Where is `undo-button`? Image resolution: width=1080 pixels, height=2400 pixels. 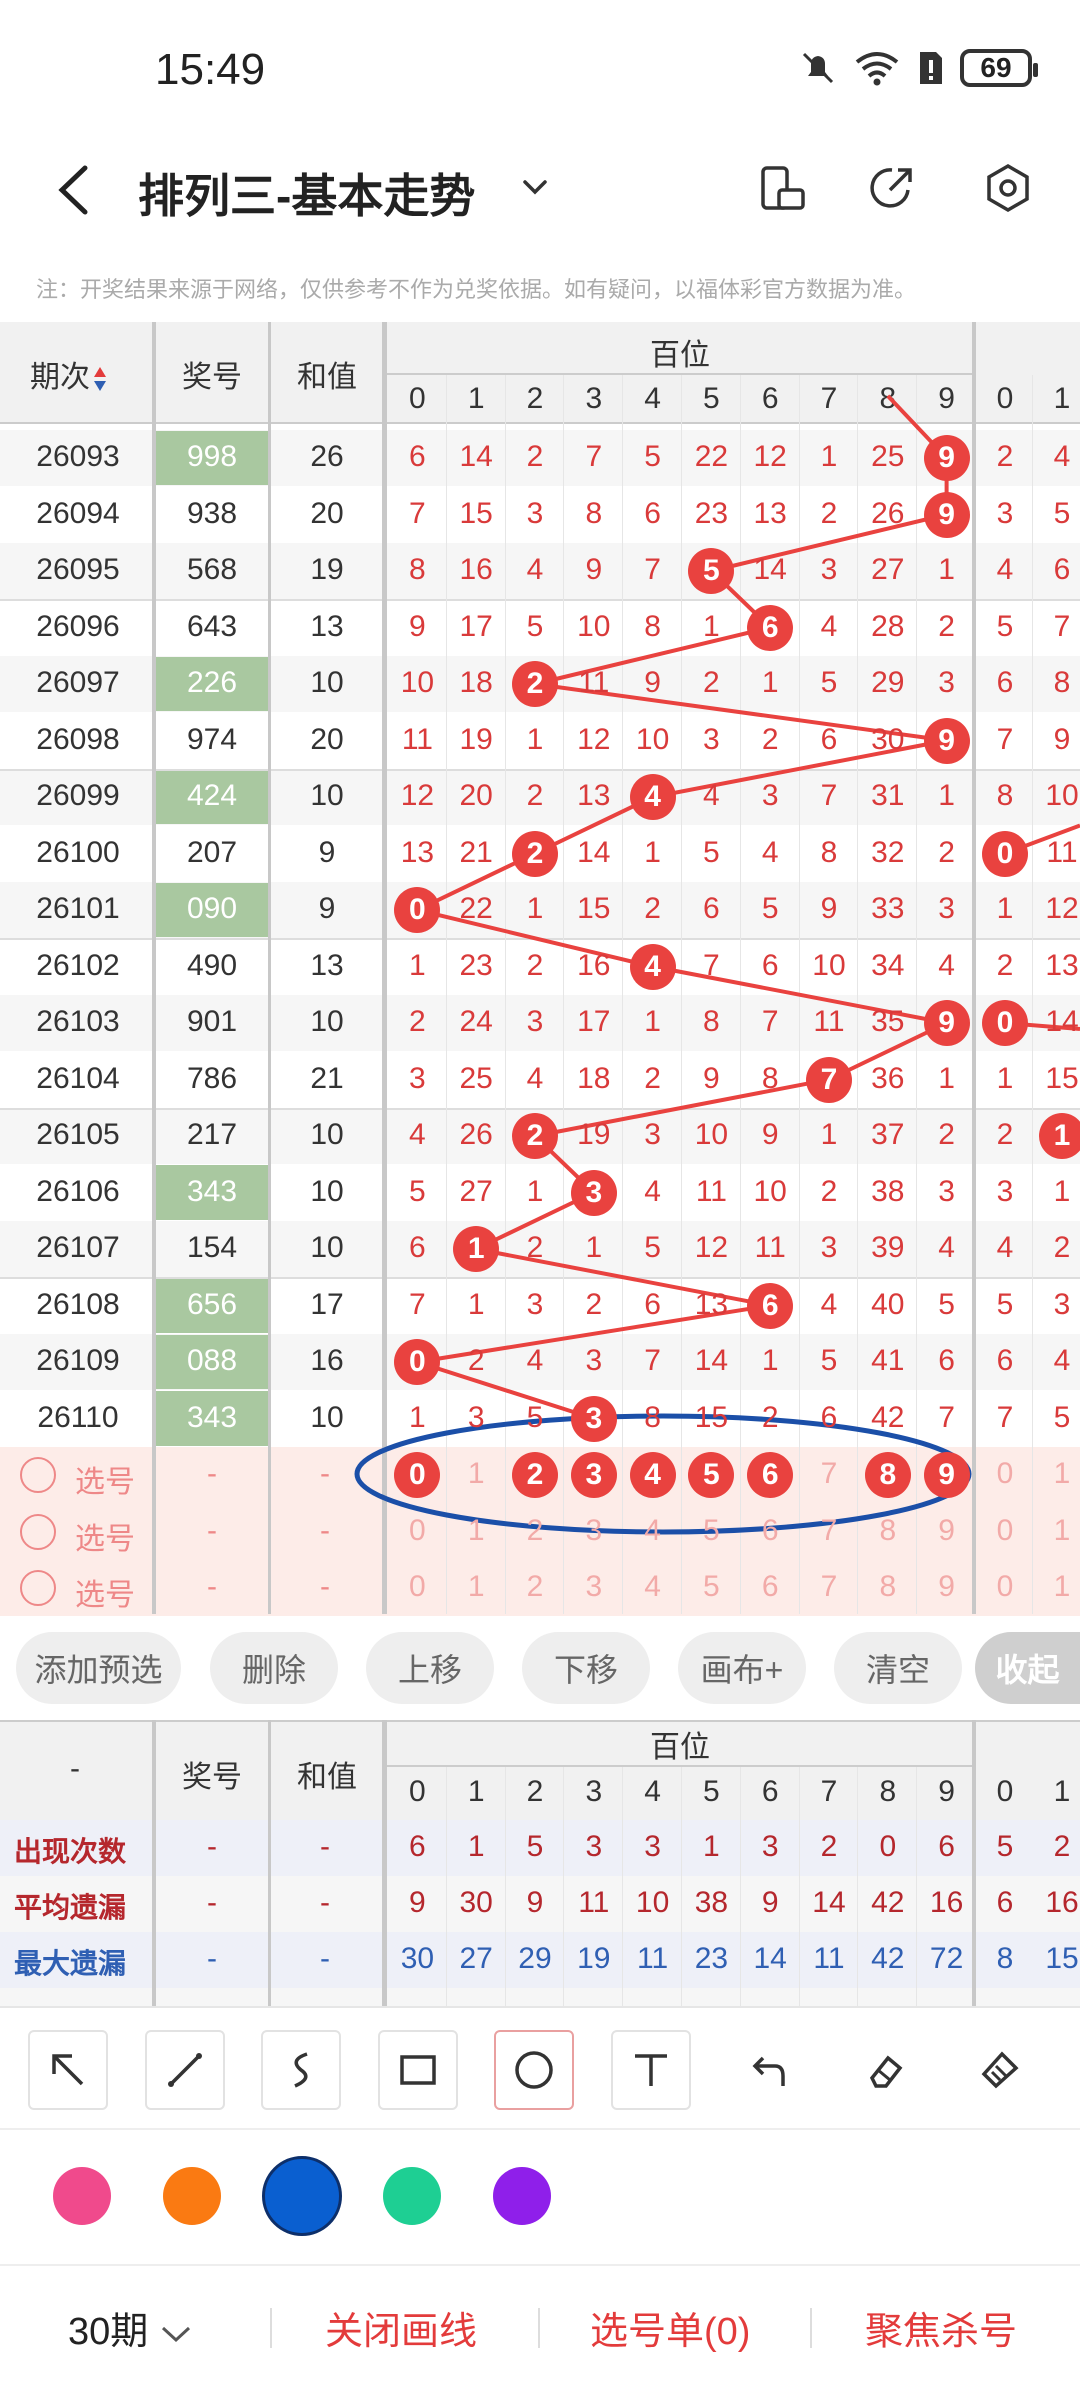
undo-button is located at coordinates (767, 2070).